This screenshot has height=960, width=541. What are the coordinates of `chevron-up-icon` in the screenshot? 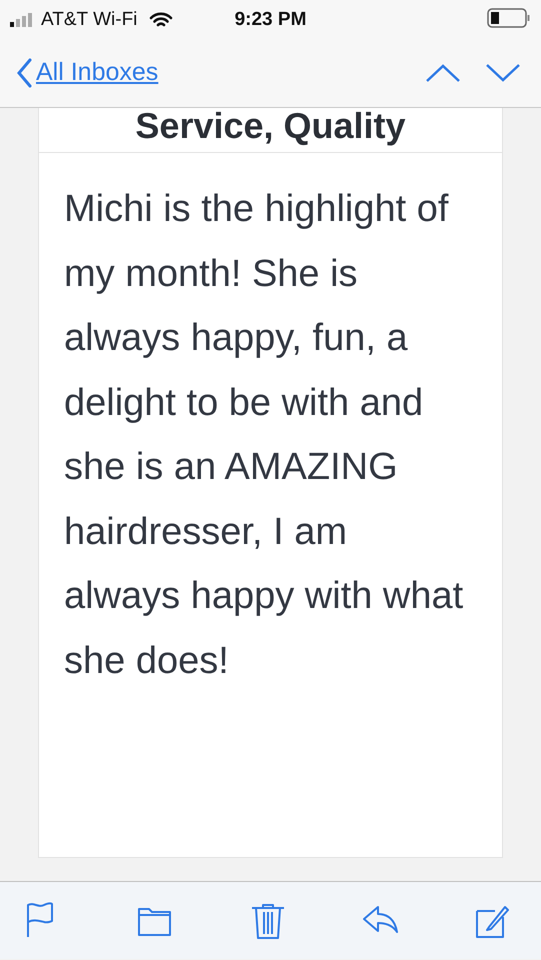 It's located at (443, 72).